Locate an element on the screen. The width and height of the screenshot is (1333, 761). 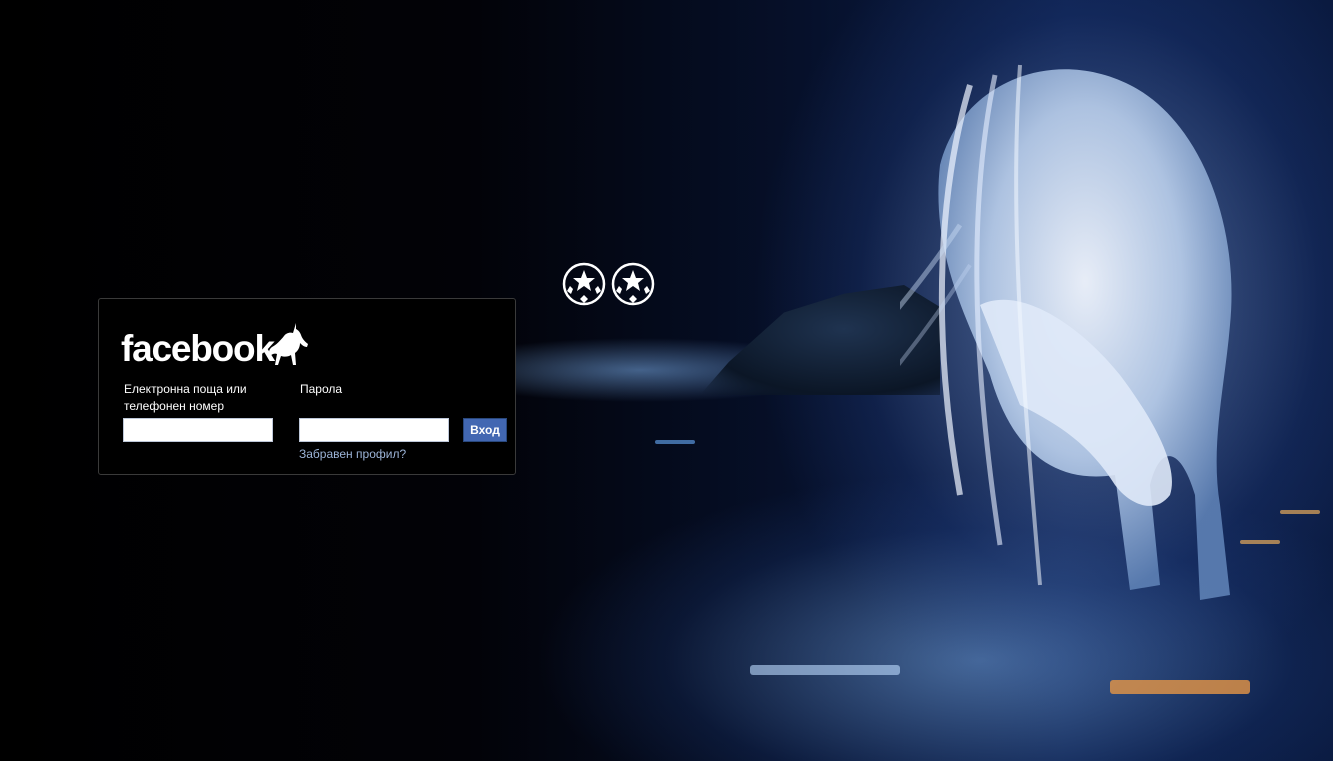
facebook-logo: facebook is located at coordinates (215, 344).